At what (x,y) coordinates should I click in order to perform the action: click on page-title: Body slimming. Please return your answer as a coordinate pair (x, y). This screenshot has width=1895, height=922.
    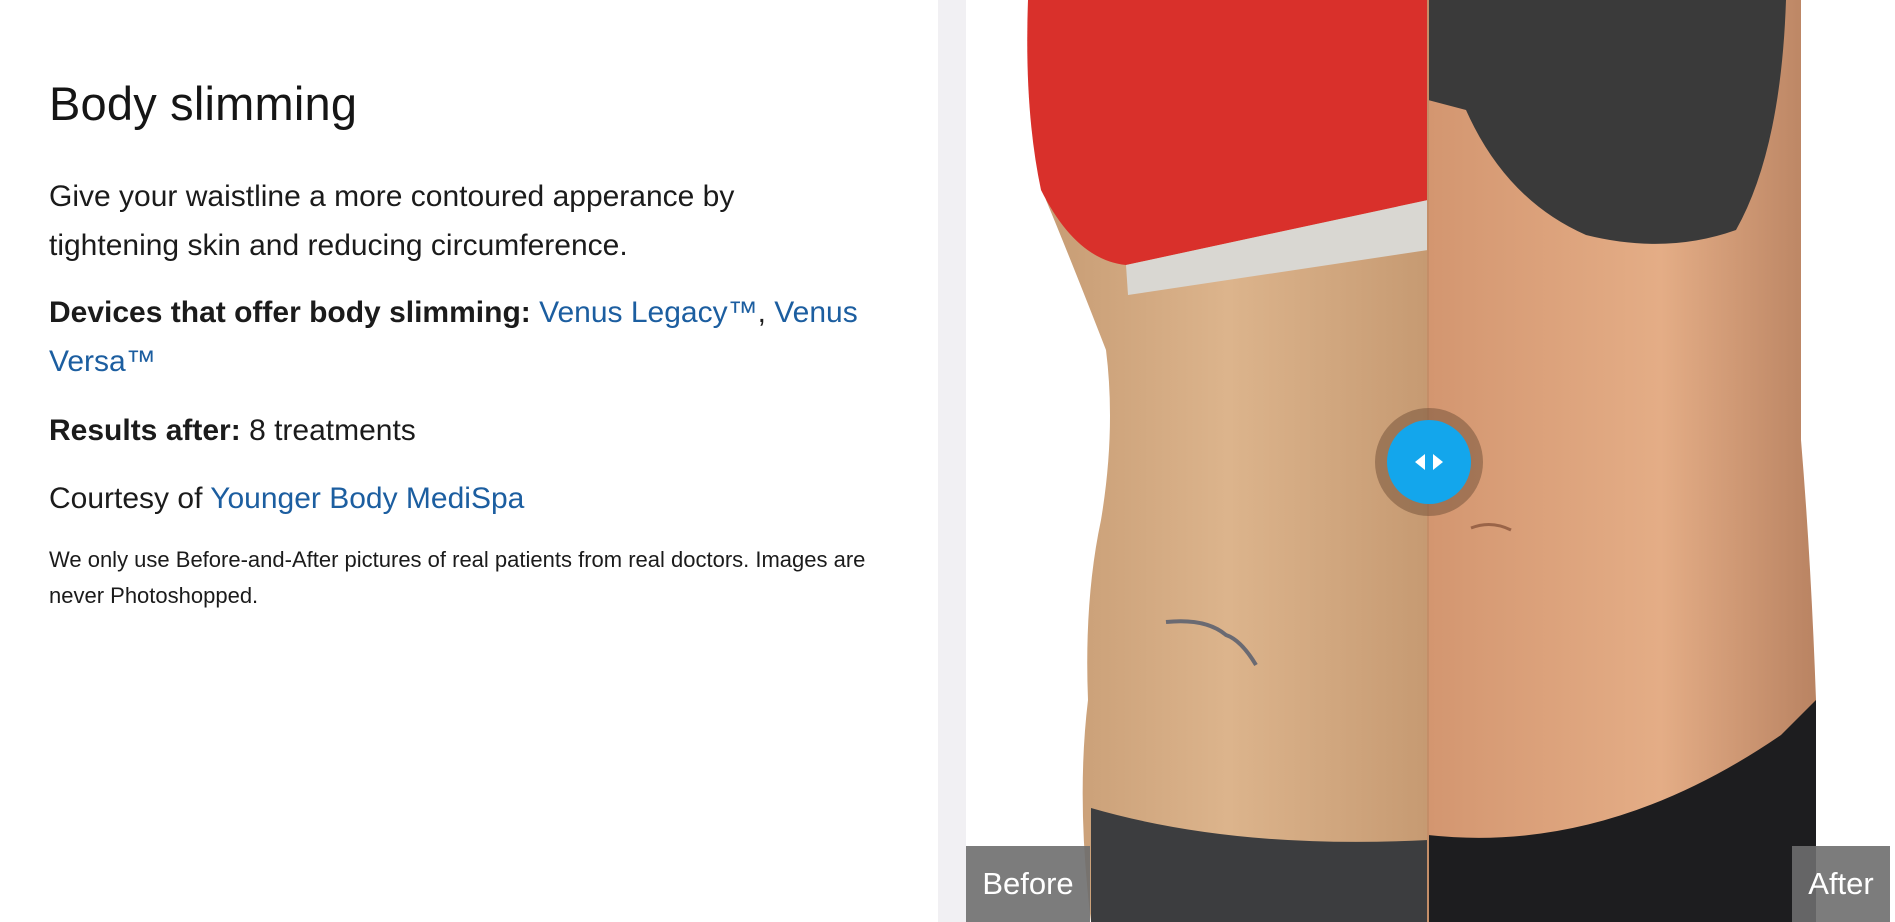
    Looking at the image, I should click on (203, 103).